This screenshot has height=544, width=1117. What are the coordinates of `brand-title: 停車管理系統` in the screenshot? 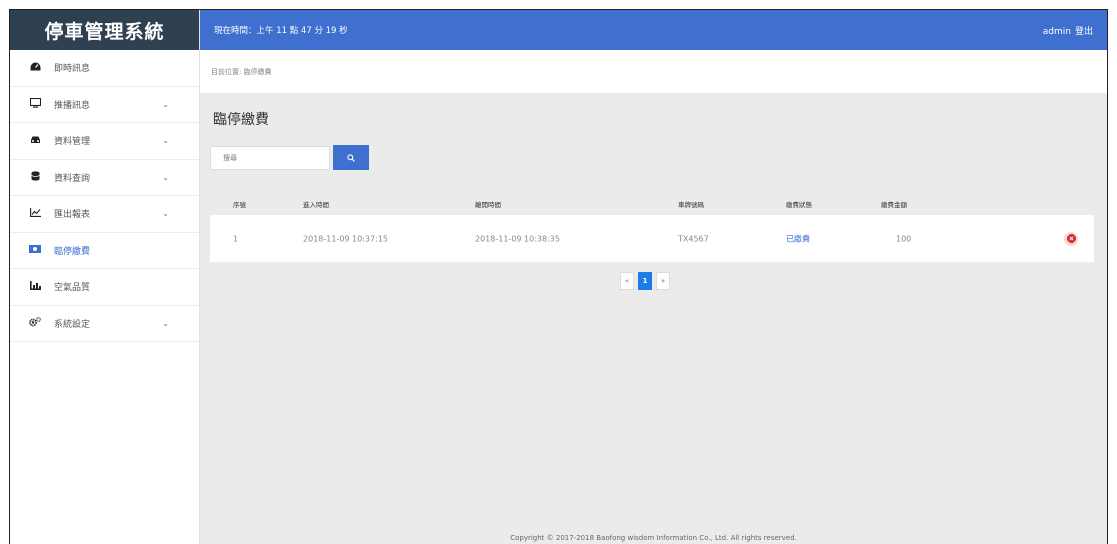 It's located at (104, 30).